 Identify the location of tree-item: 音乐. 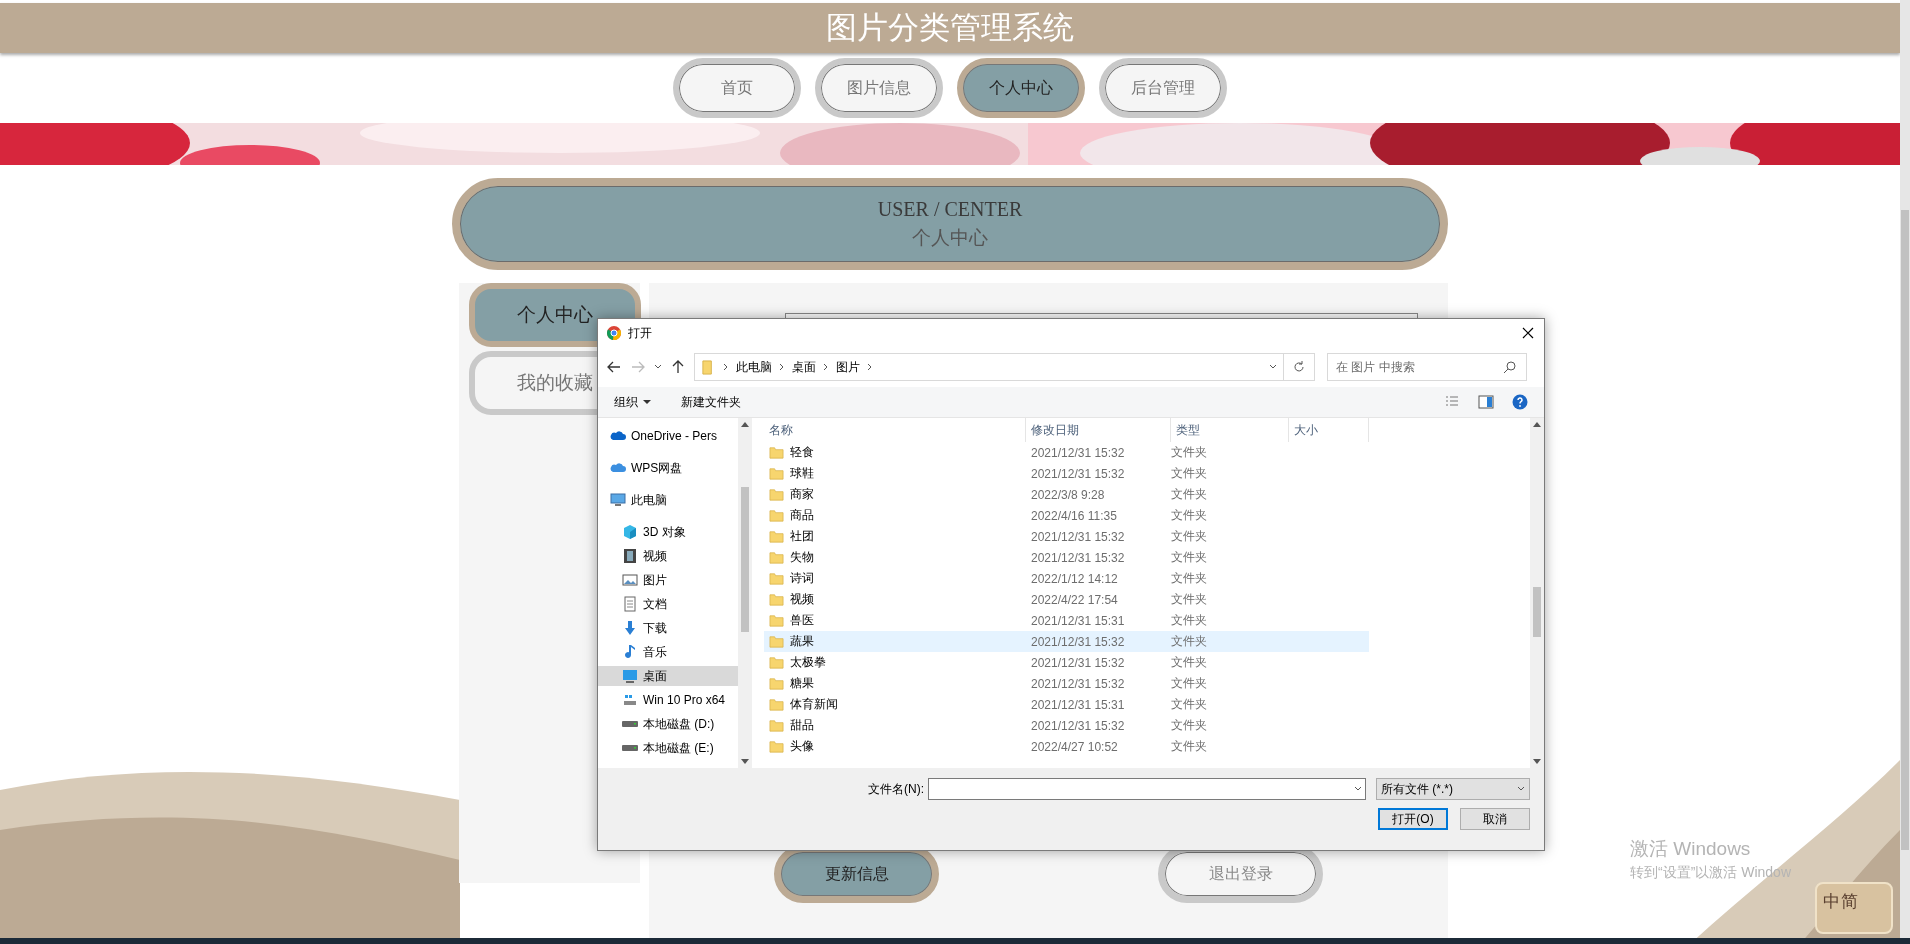
(668, 652).